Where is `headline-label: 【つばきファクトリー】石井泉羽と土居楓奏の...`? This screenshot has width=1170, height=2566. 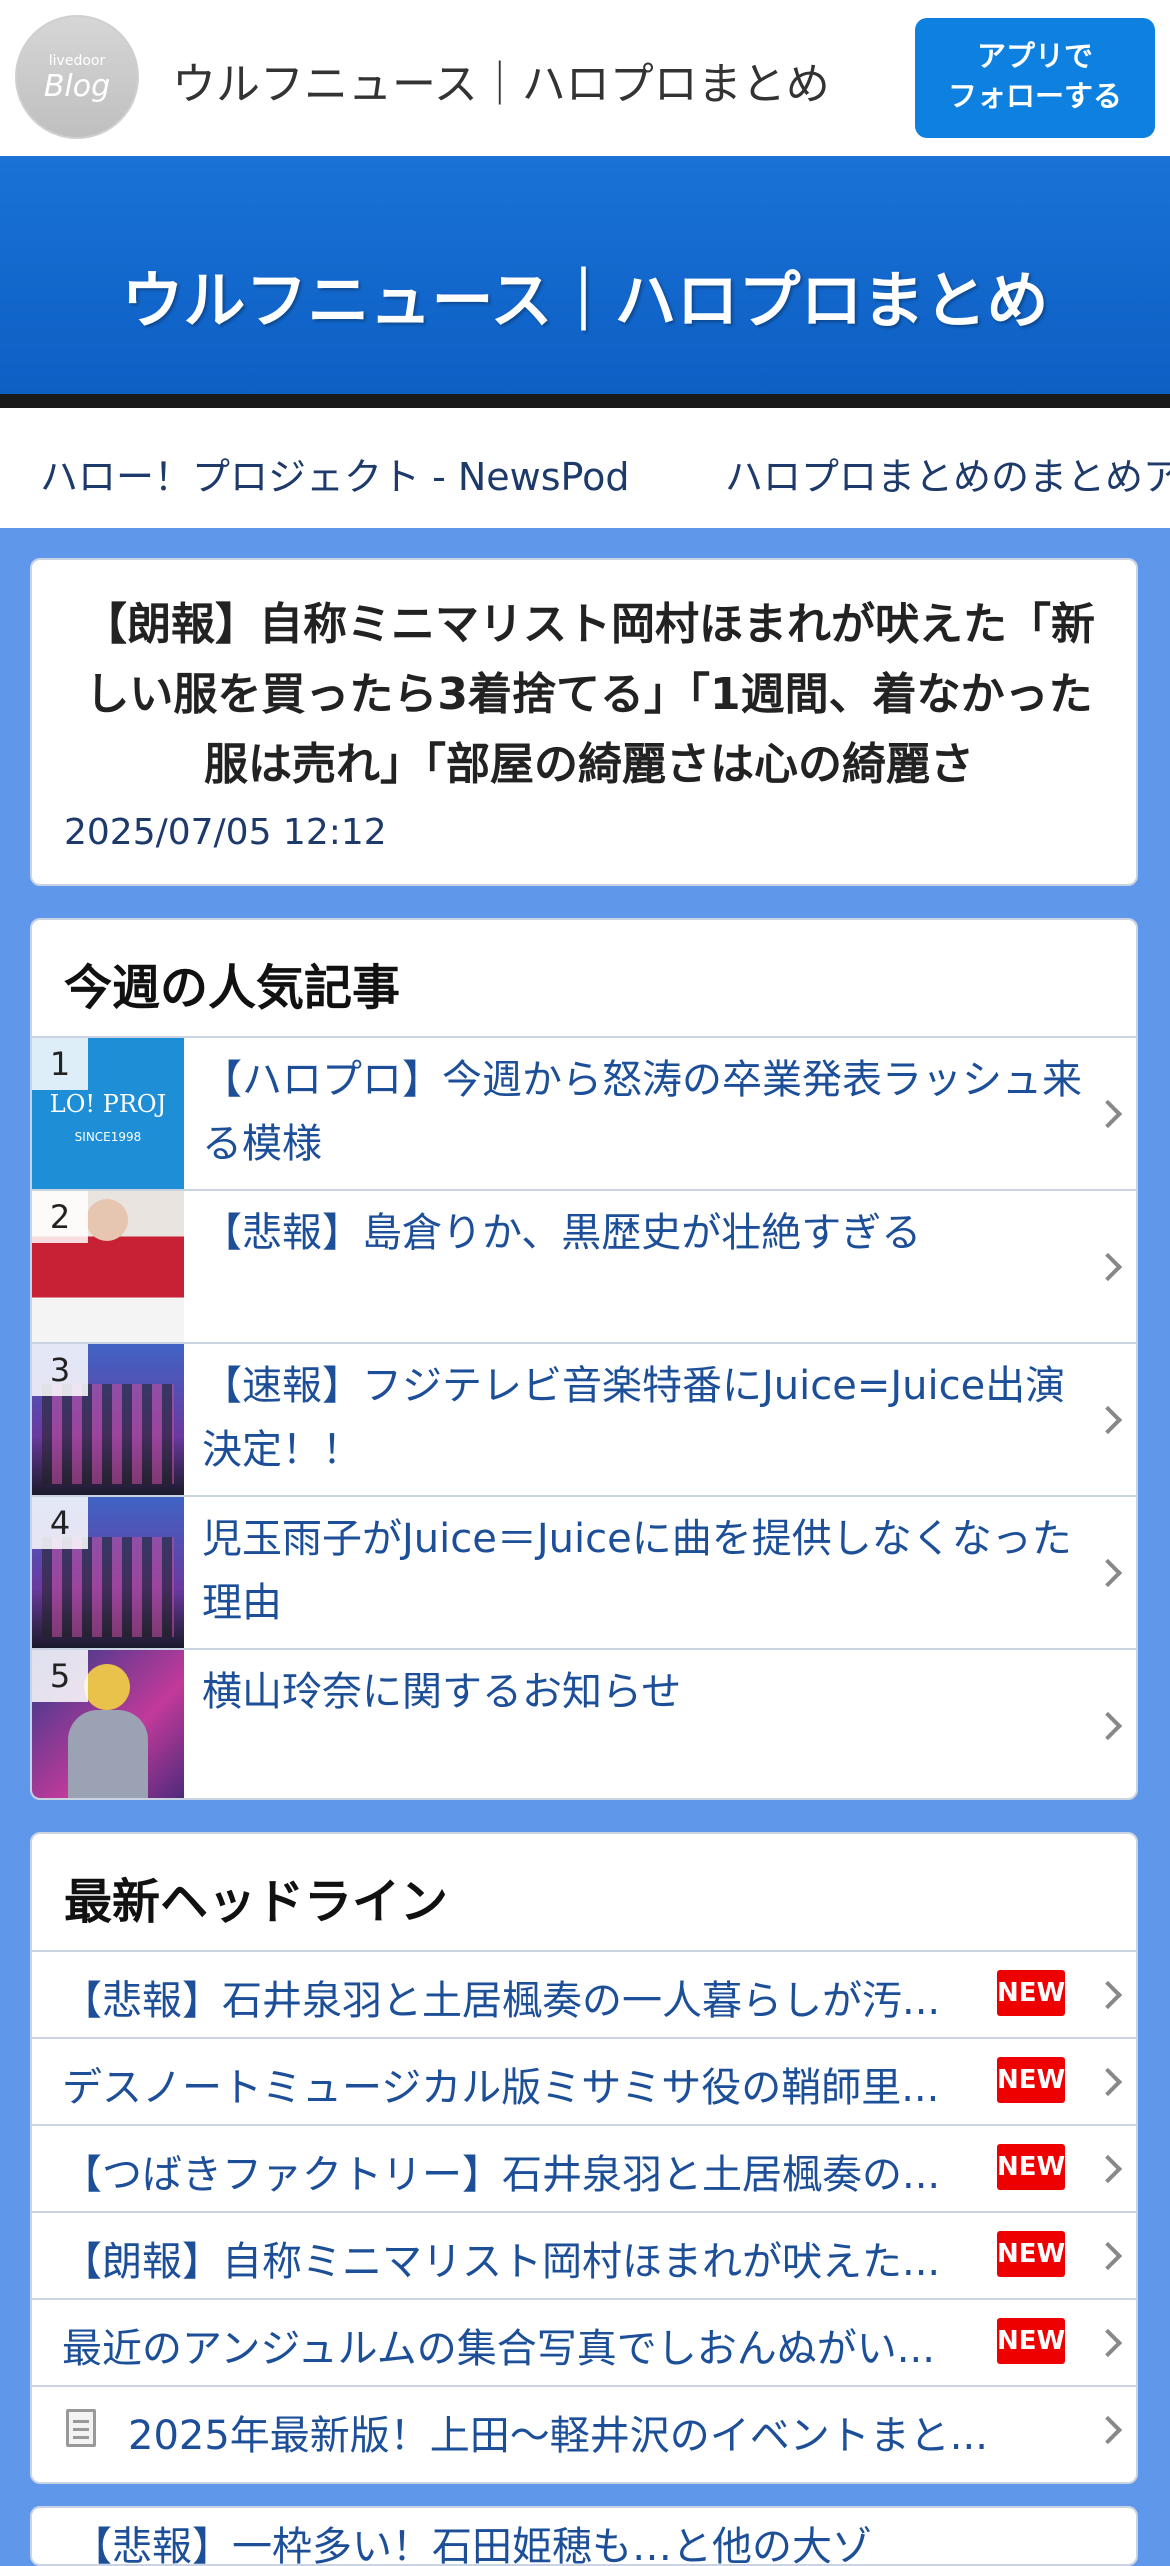 headline-label: 【つばきファクトリー】石井泉羽と土居楓奏の... is located at coordinates (501, 2175).